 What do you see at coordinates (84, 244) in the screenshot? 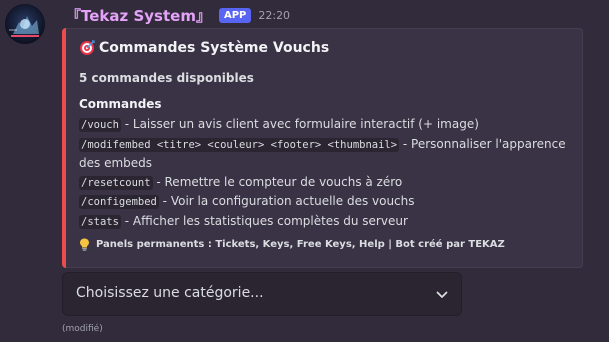
I see `bulb-icon` at bounding box center [84, 244].